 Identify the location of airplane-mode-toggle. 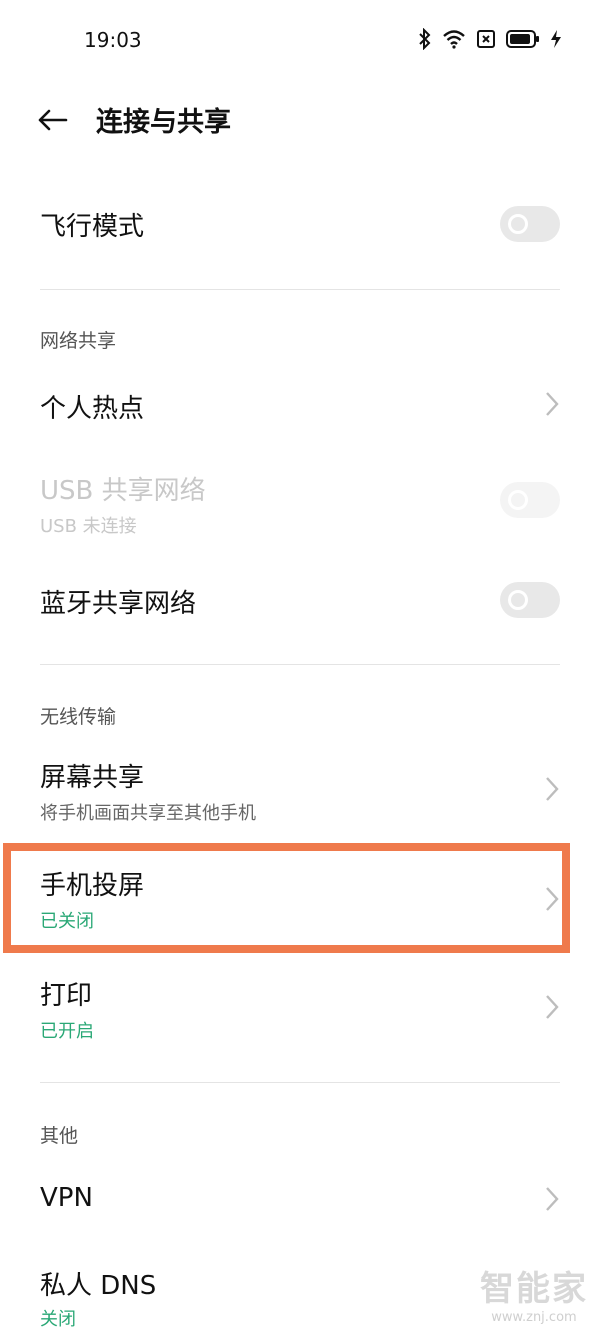
(530, 224).